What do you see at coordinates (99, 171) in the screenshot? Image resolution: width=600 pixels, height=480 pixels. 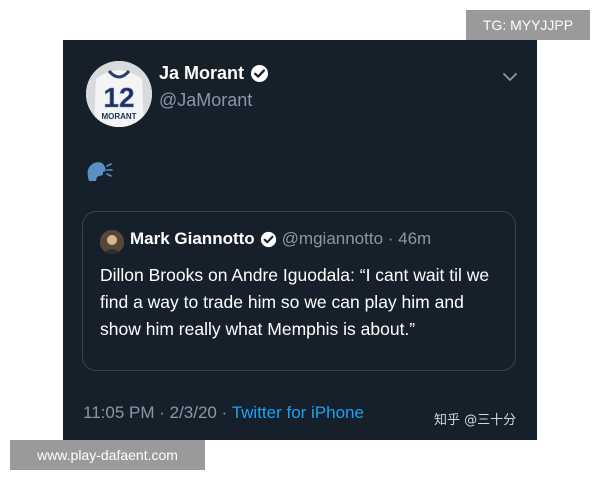 I see `speaking-head-icon` at bounding box center [99, 171].